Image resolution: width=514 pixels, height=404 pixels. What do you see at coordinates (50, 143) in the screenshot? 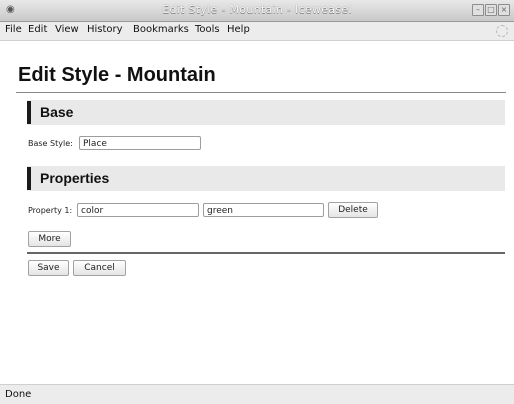
I see `base-style-label: Base Style:` at bounding box center [50, 143].